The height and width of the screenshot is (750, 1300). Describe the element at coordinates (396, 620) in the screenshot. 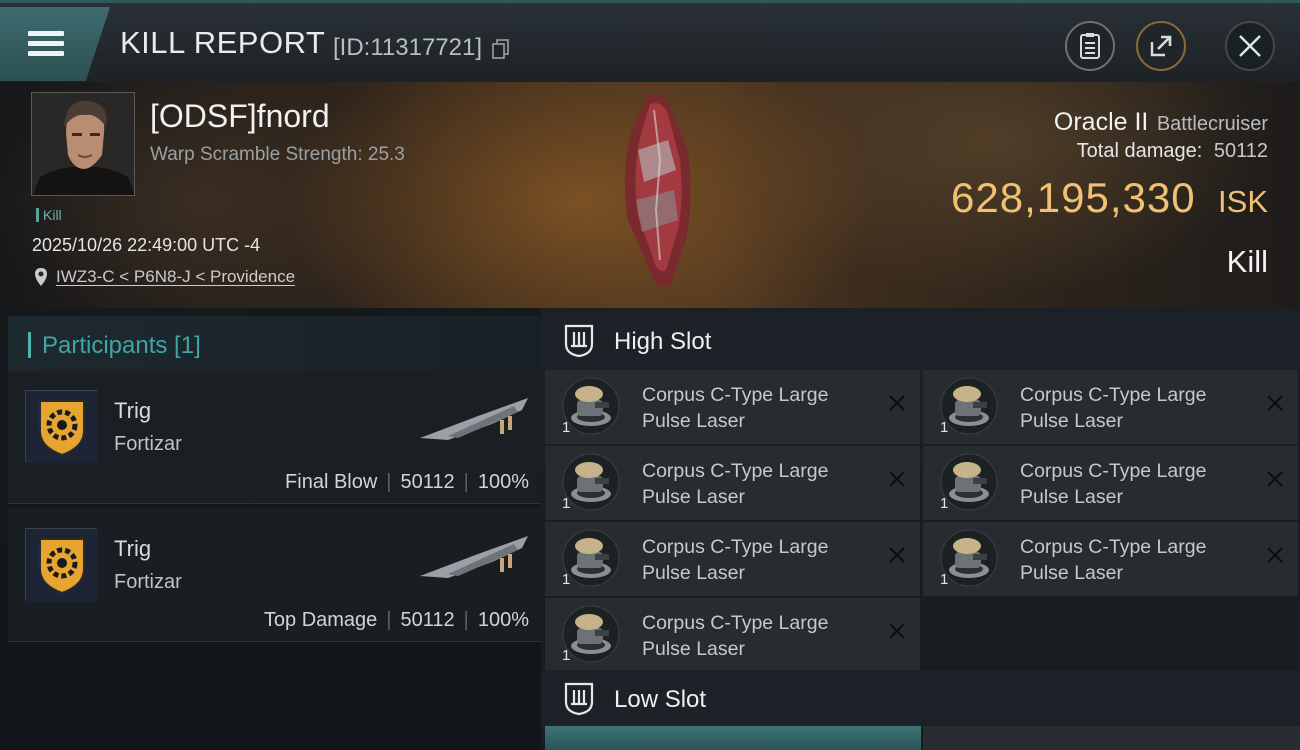

I see `participant-stats: Top Damage | 50112 | 100%` at that location.